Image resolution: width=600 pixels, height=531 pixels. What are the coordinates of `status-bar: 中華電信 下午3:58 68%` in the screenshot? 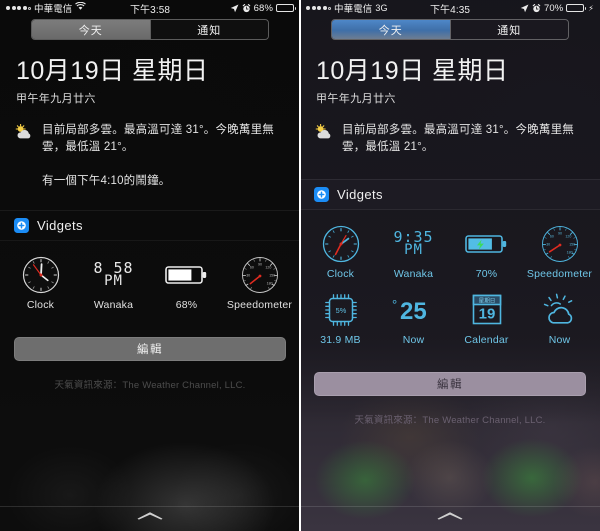 It's located at (150, 8).